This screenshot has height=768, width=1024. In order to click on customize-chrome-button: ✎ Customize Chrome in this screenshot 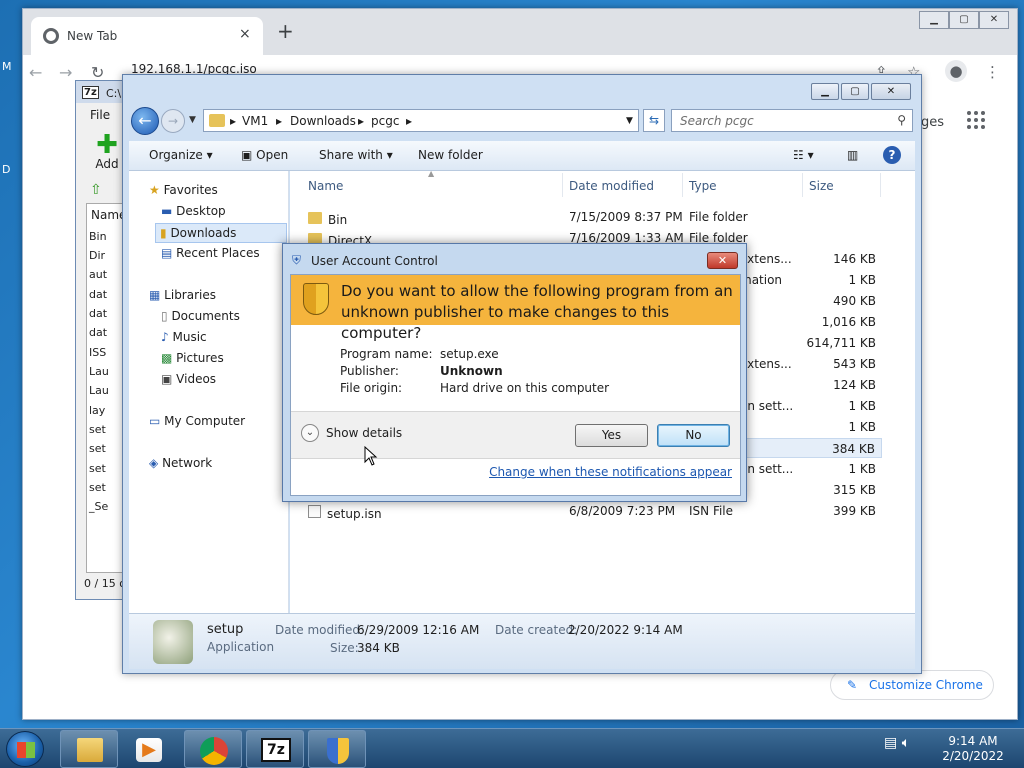, I will do `click(912, 685)`.